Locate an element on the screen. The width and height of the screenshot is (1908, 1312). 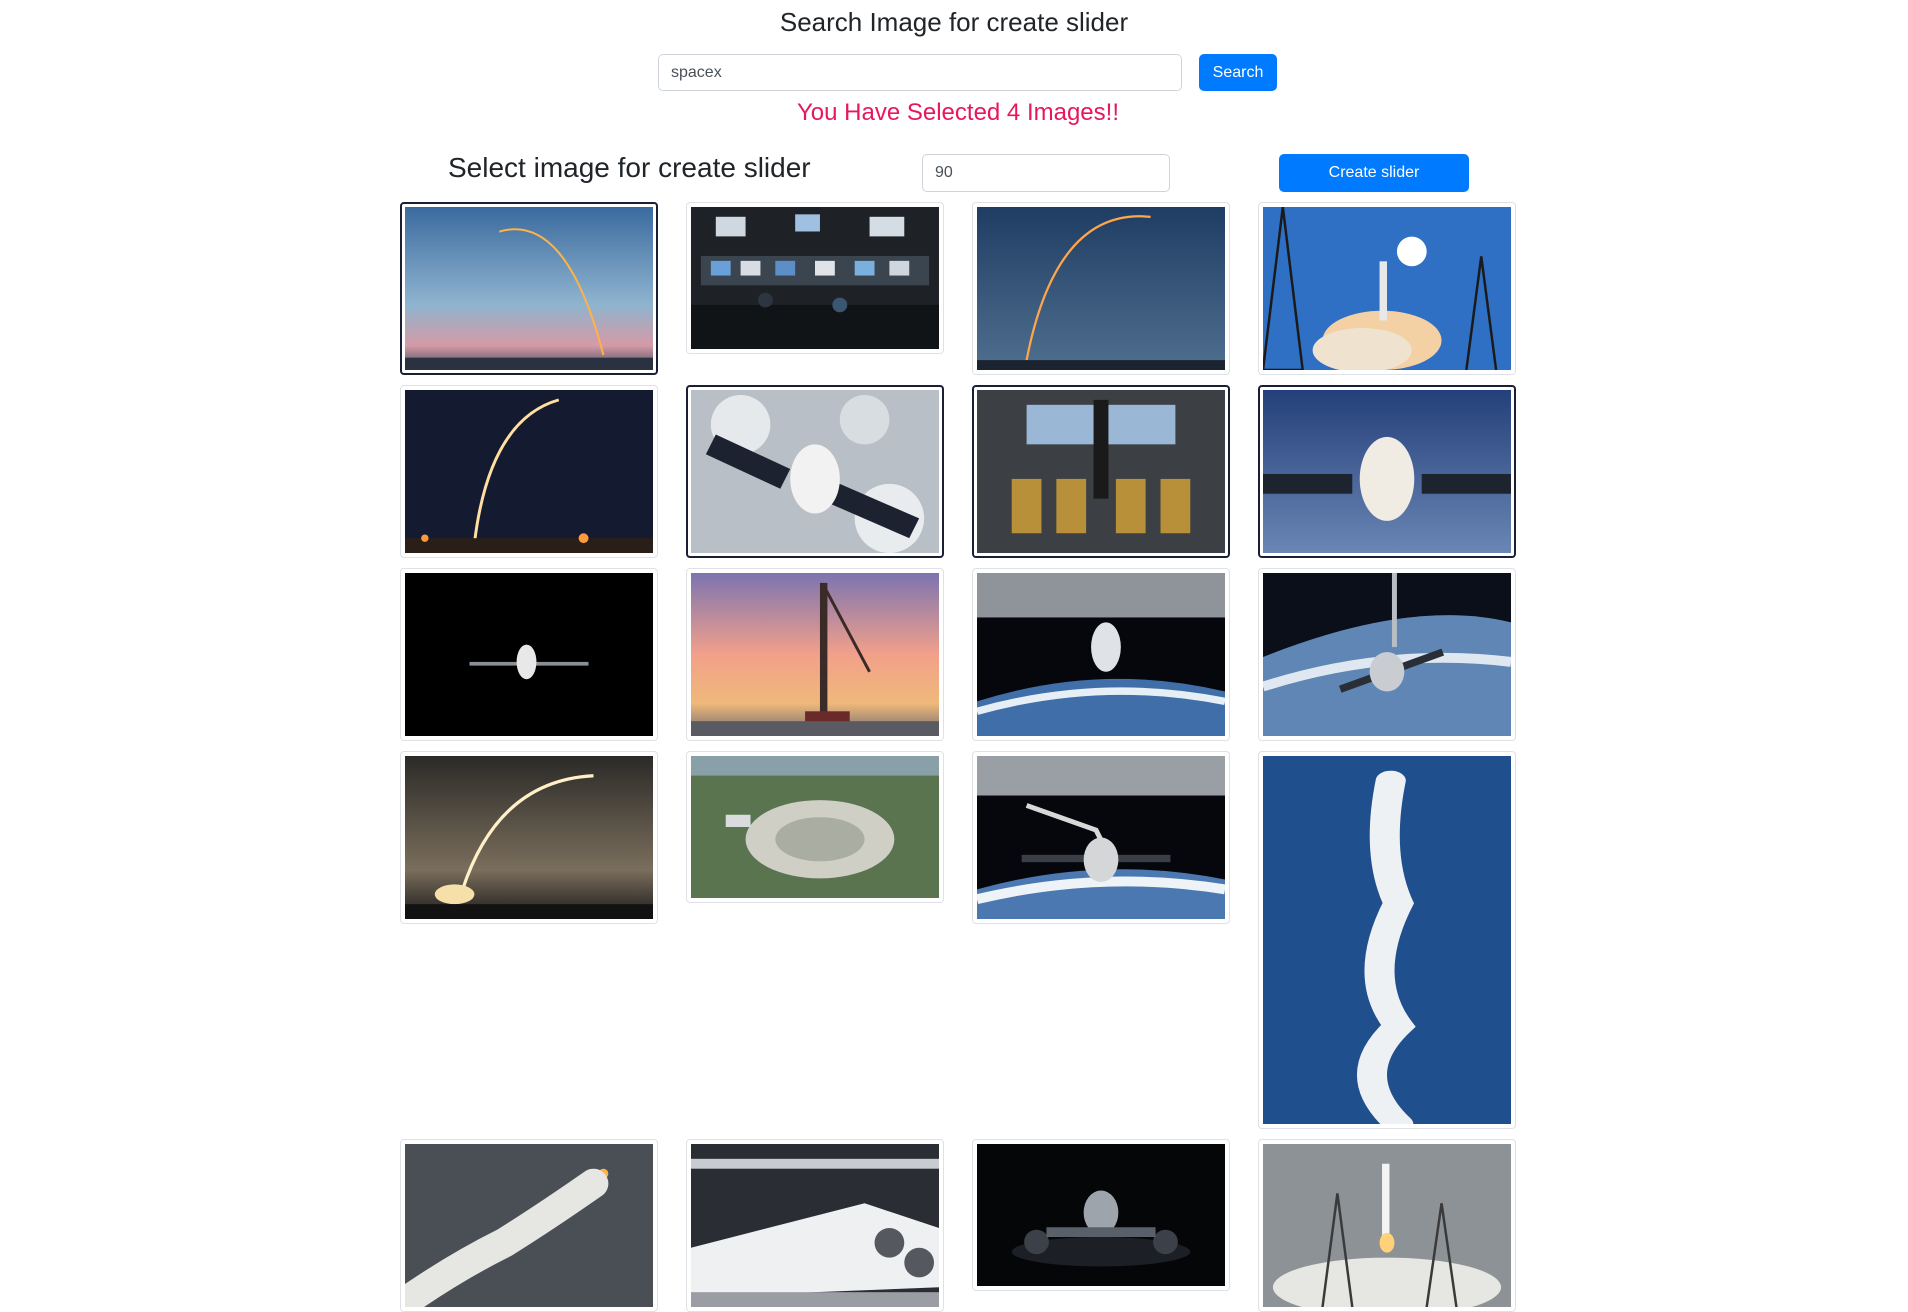
image-rocket-liftoff-smoke-pad is located at coordinates (1387, 1225).